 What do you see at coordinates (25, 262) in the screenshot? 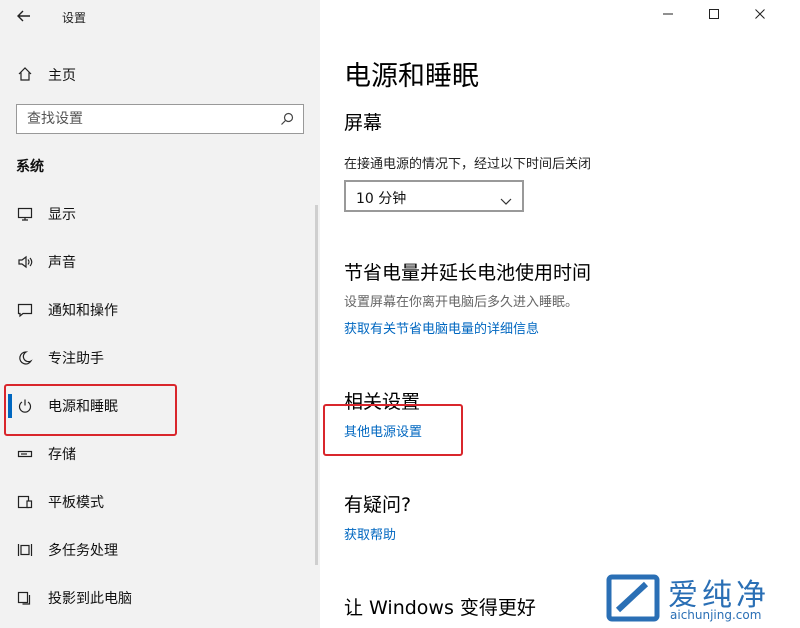
I see `speaker-icon` at bounding box center [25, 262].